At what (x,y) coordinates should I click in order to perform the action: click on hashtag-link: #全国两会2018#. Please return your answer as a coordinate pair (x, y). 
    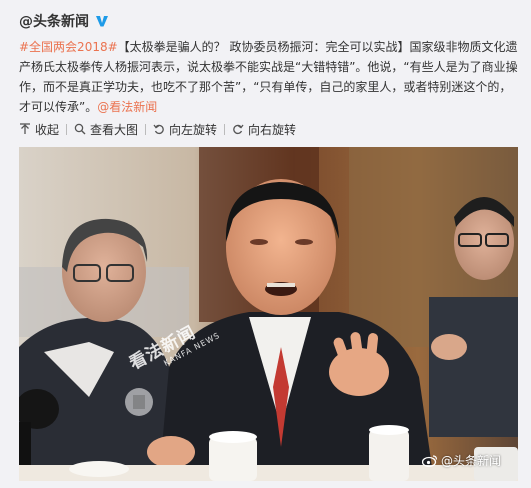
    Looking at the image, I should click on (68, 47).